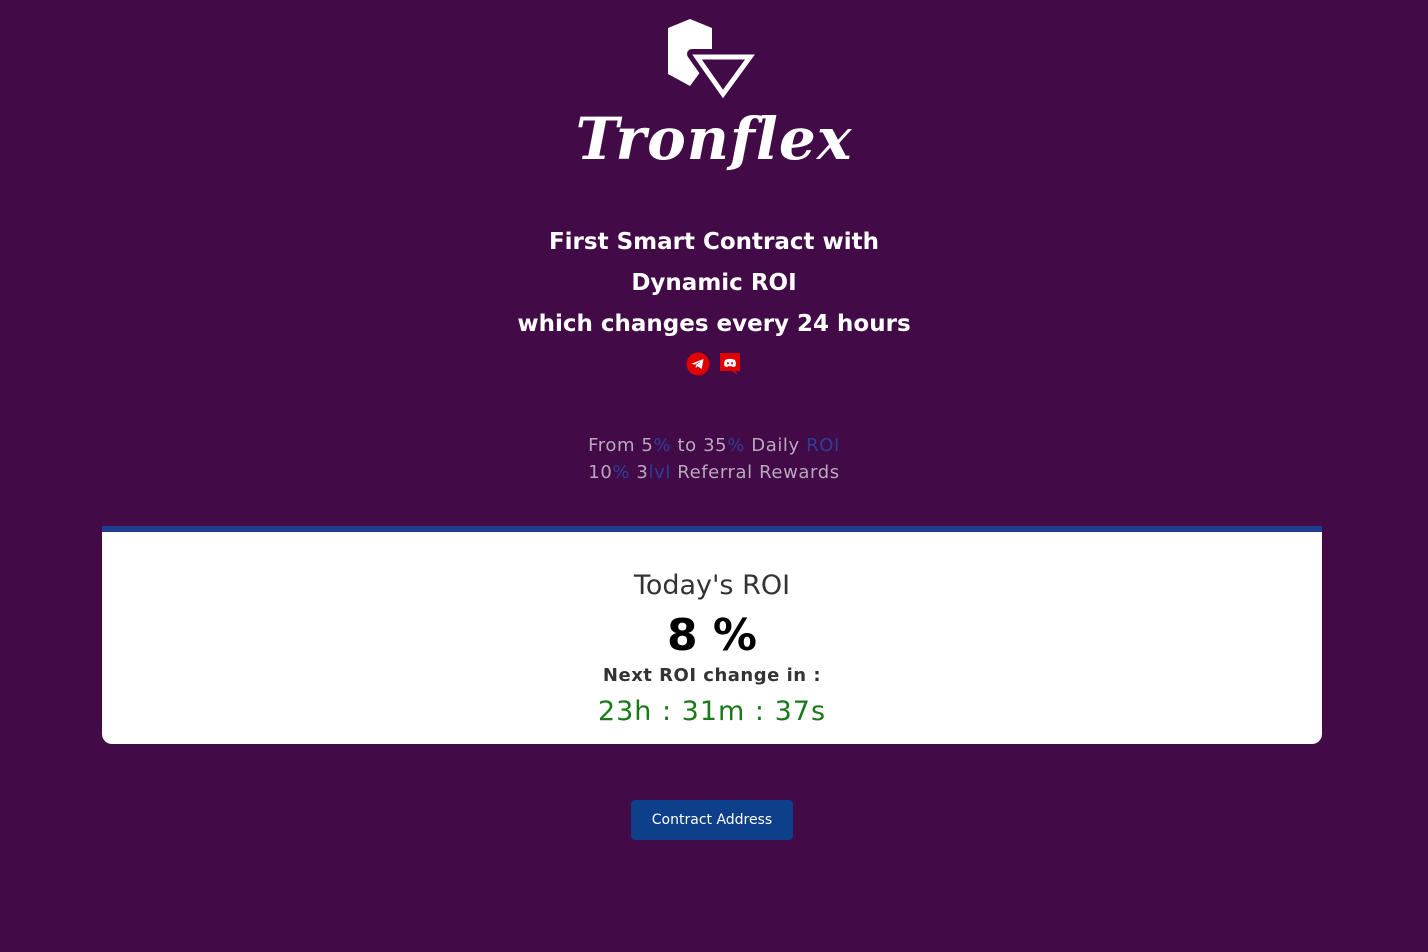 The image size is (1428, 952). Describe the element at coordinates (714, 139) in the screenshot. I see `brand-name: Tronflex` at that location.